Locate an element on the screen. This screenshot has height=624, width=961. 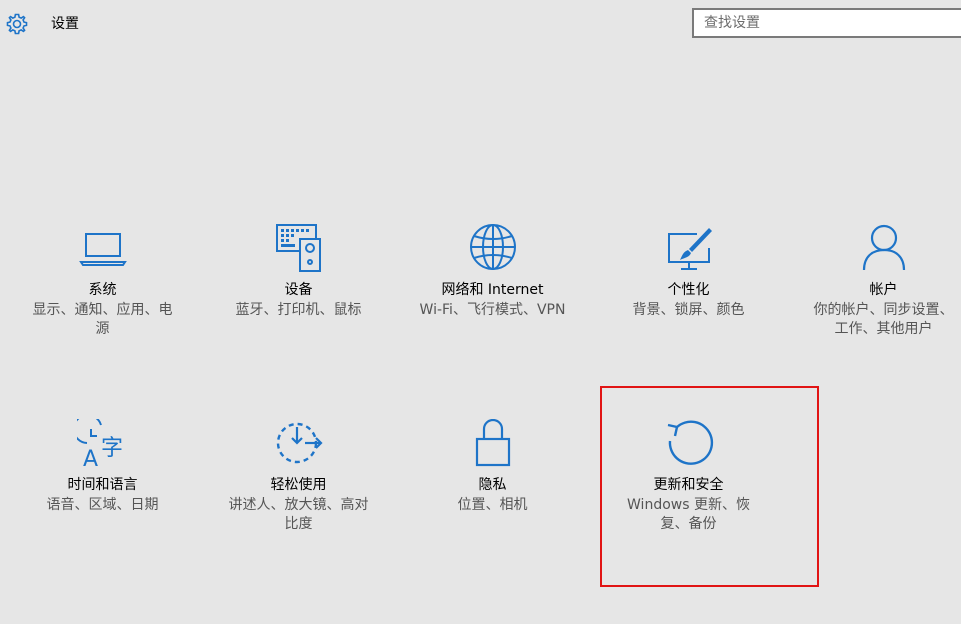
tile-title: 轻松使用 is located at coordinates (298, 485).